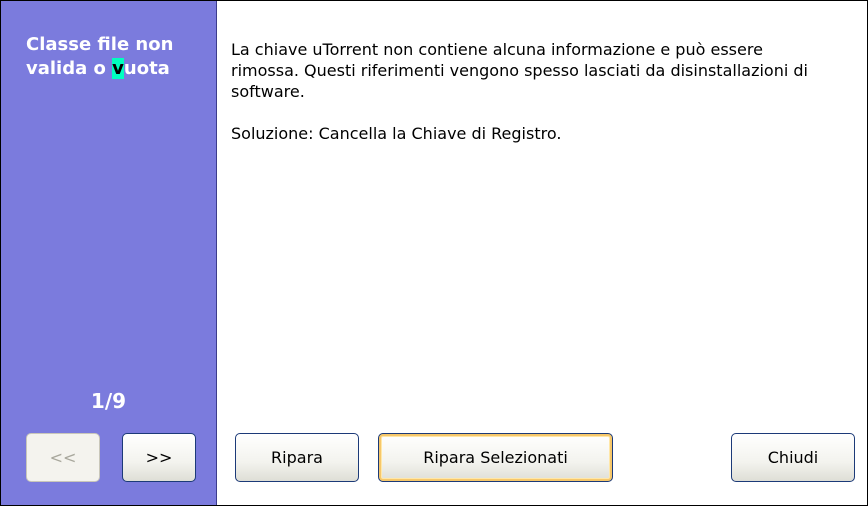  Describe the element at coordinates (63, 457) in the screenshot. I see `previous-button: <<` at that location.